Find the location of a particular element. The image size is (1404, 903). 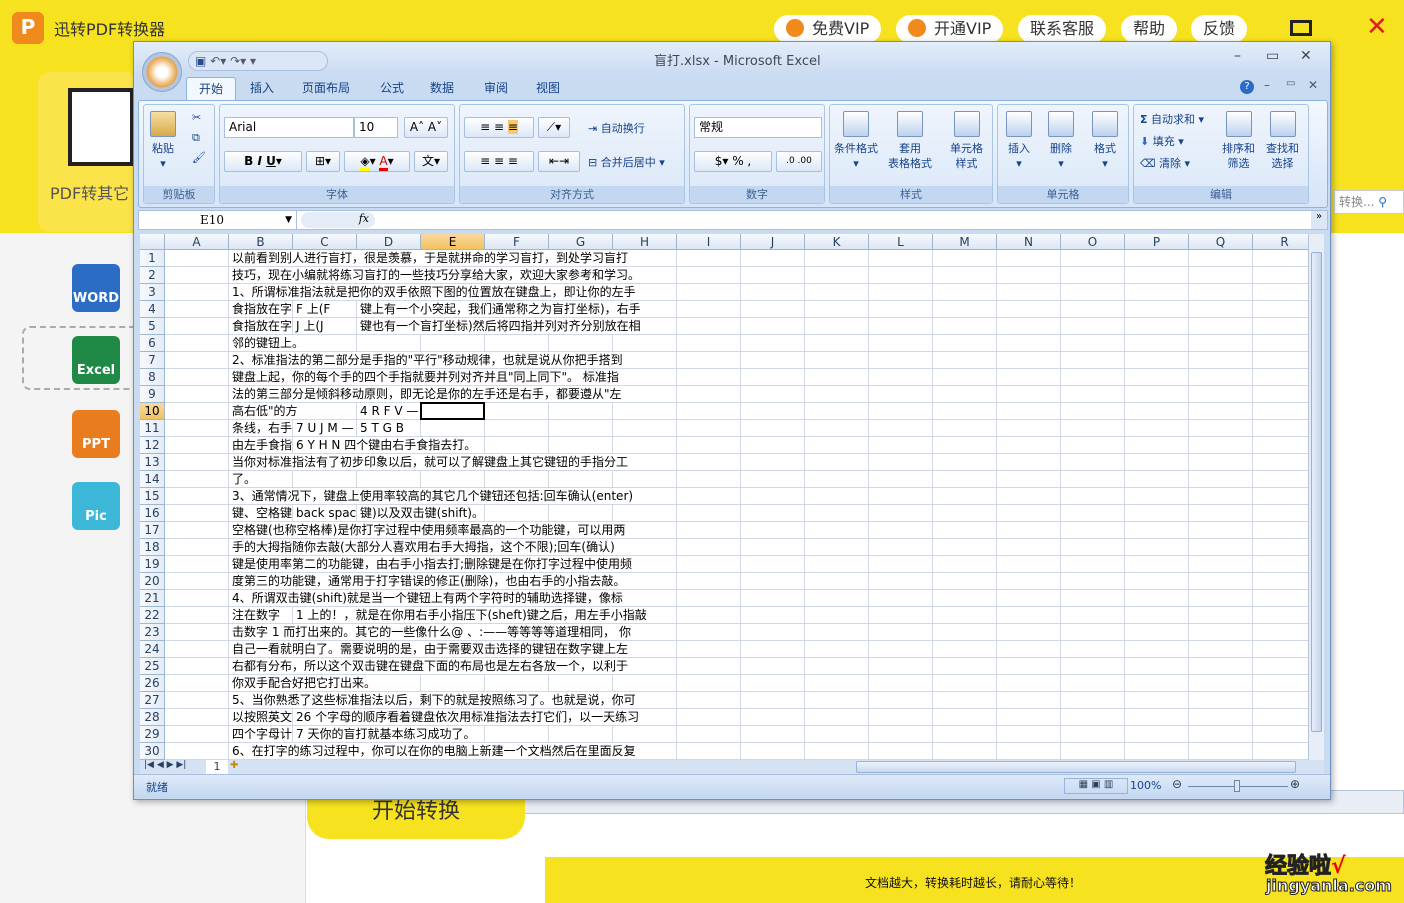

column-header: C is located at coordinates (325, 242).